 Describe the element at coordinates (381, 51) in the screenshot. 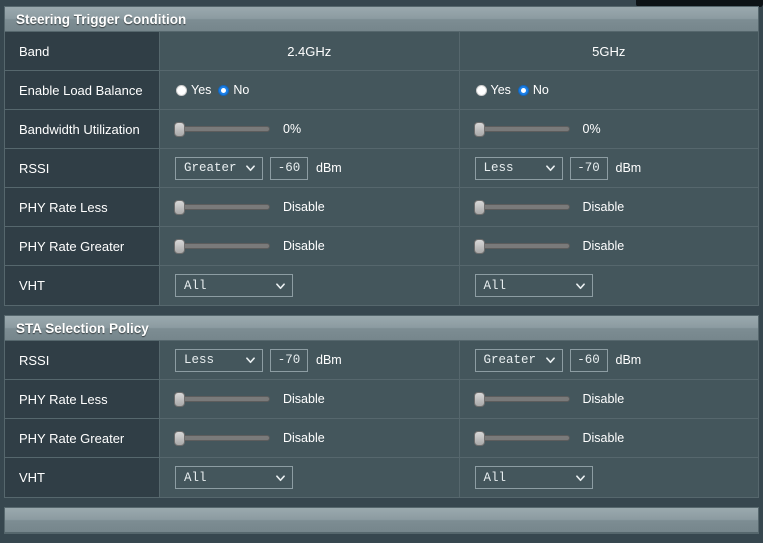

I see `table-row: Band 2.4GHz 5GHz` at that location.